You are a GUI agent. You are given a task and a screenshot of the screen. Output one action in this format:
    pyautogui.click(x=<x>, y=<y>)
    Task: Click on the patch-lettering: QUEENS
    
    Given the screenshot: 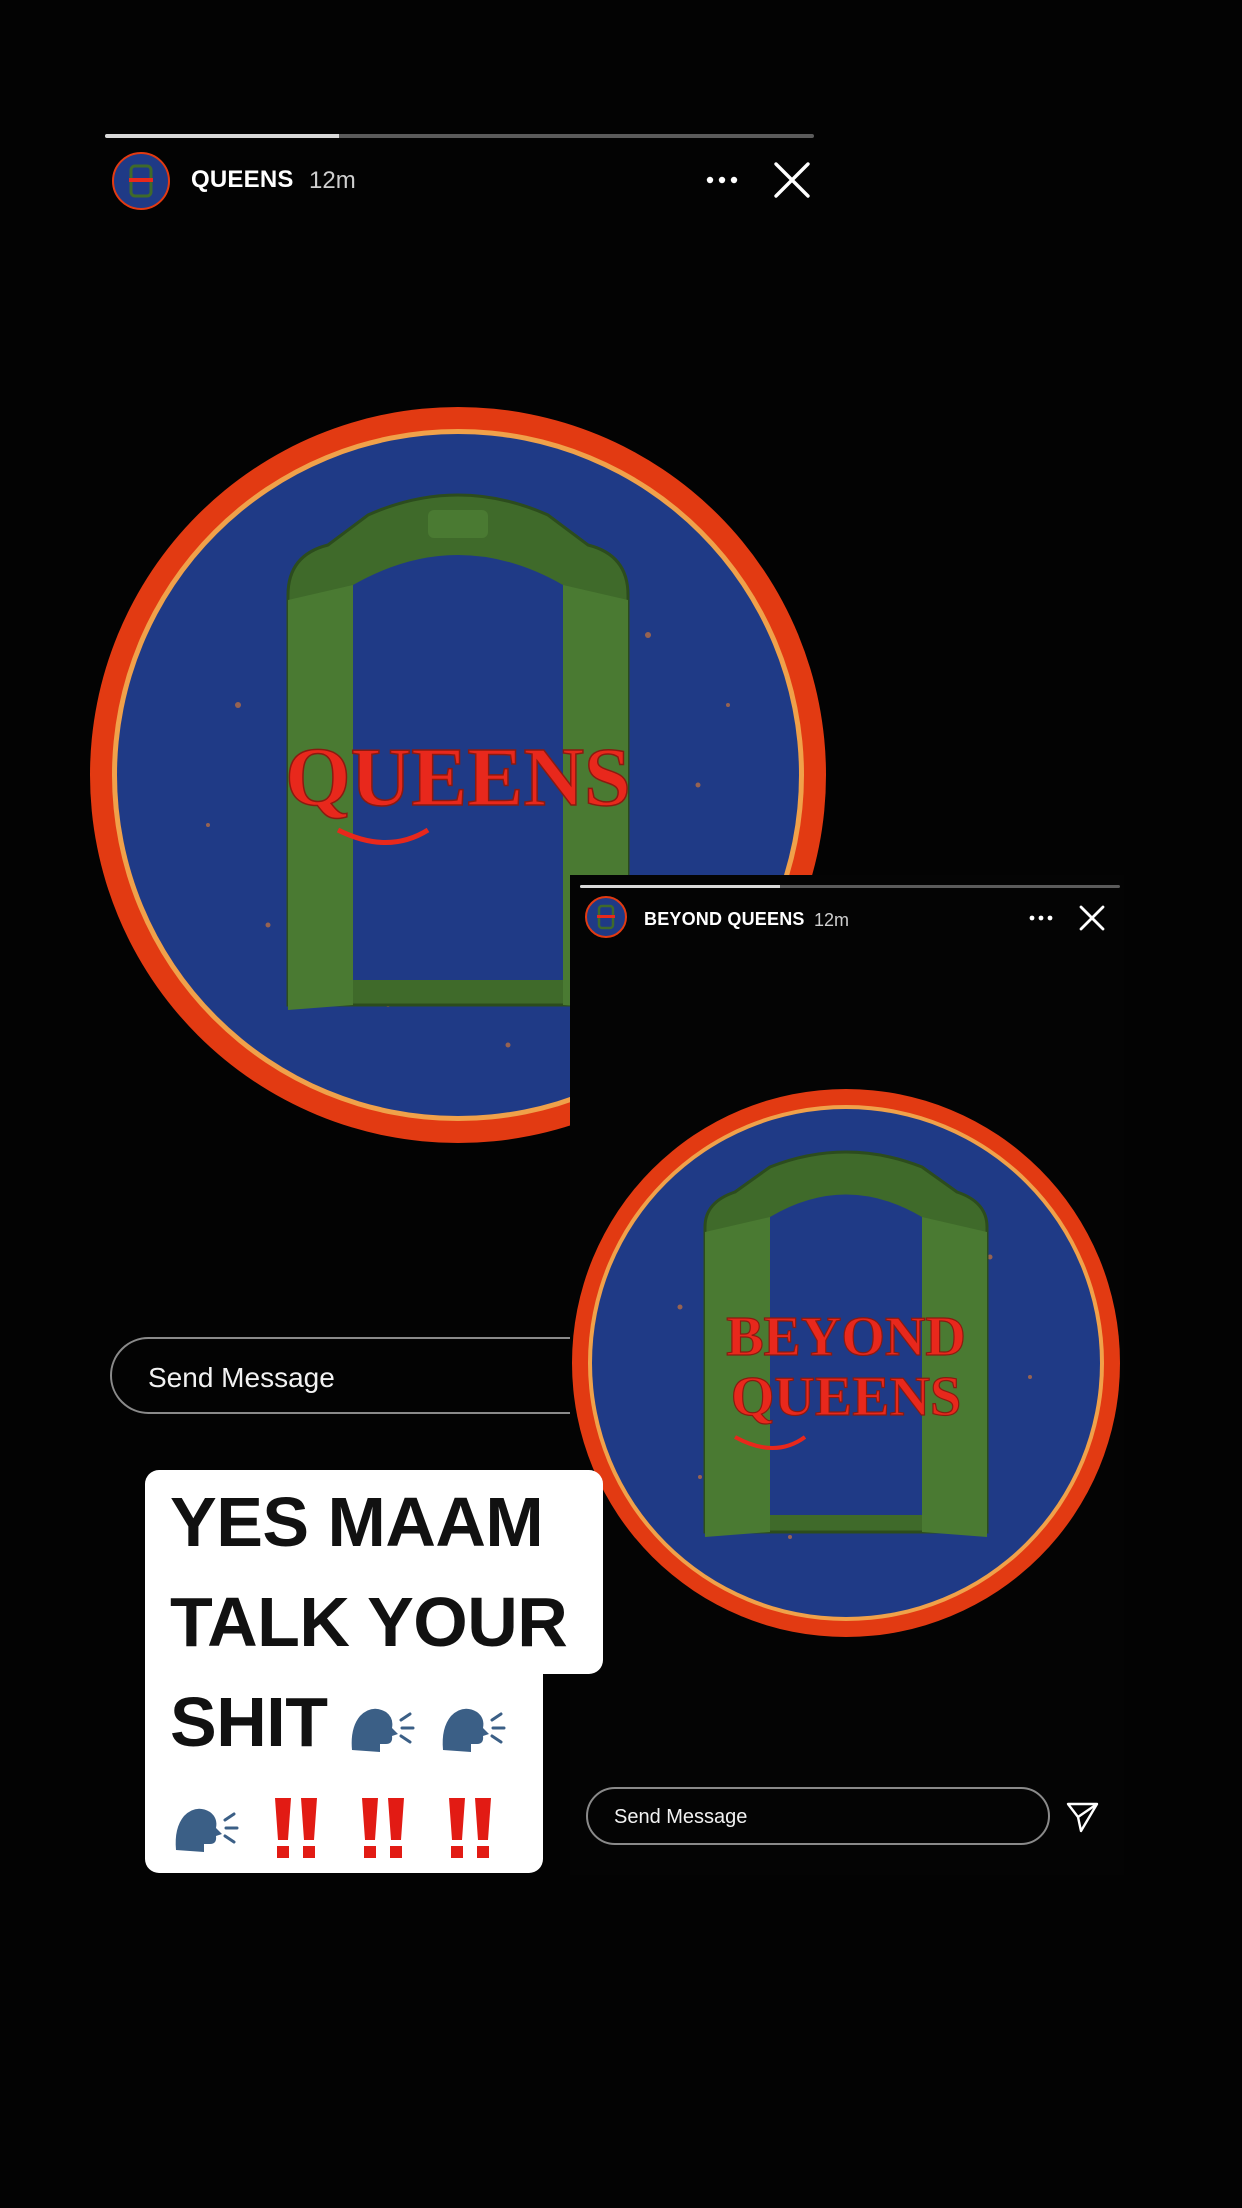 What is the action you would take?
    pyautogui.click(x=457, y=777)
    